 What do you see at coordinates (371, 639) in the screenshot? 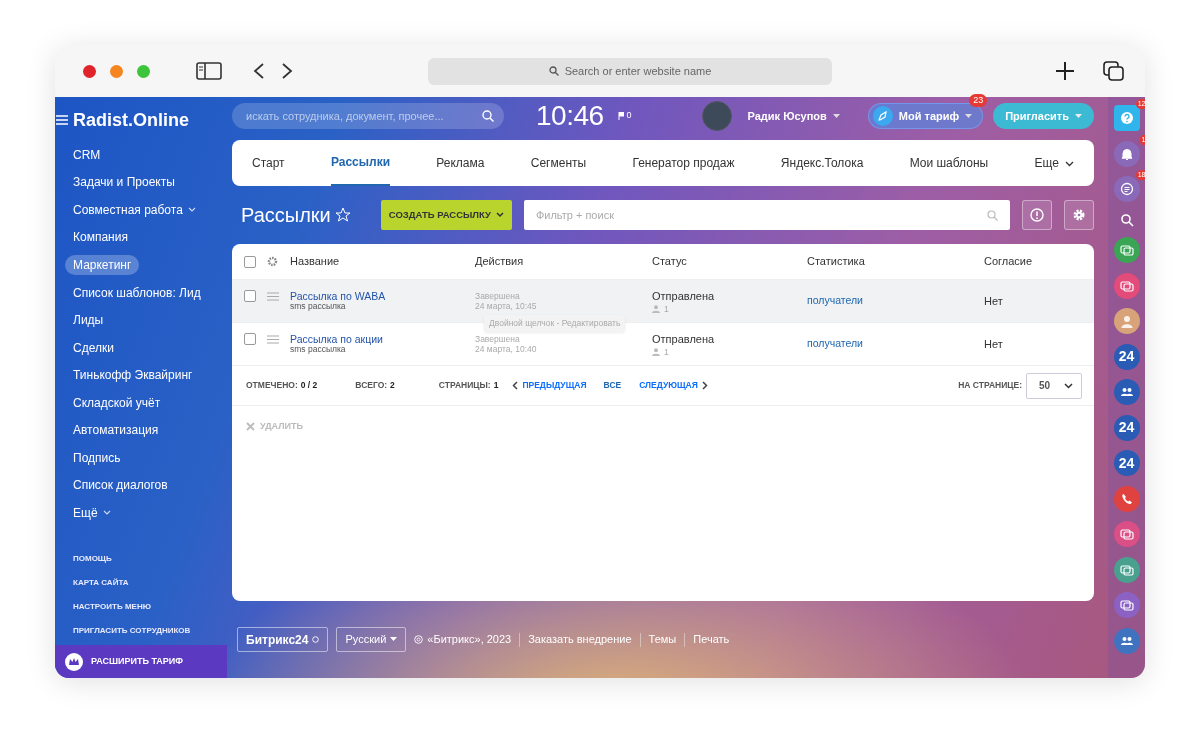
I see `language-select: Русский` at bounding box center [371, 639].